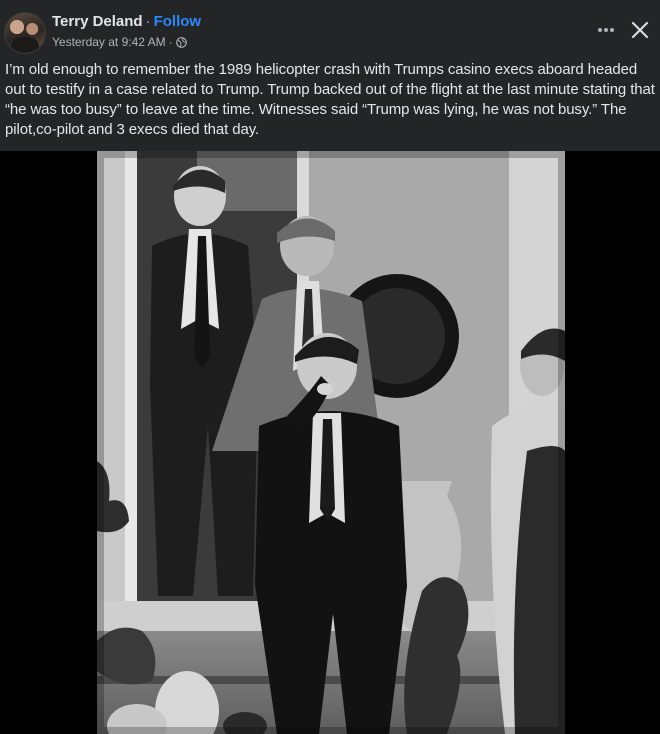 This screenshot has width=660, height=734. What do you see at coordinates (181, 42) in the screenshot?
I see `globe-icon` at bounding box center [181, 42].